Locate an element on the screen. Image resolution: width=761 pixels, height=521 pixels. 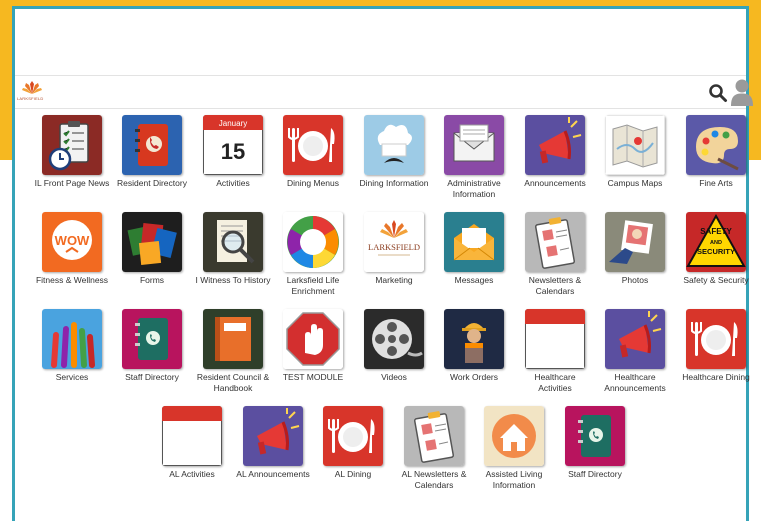
address-book-icon is located at coordinates (152, 145).